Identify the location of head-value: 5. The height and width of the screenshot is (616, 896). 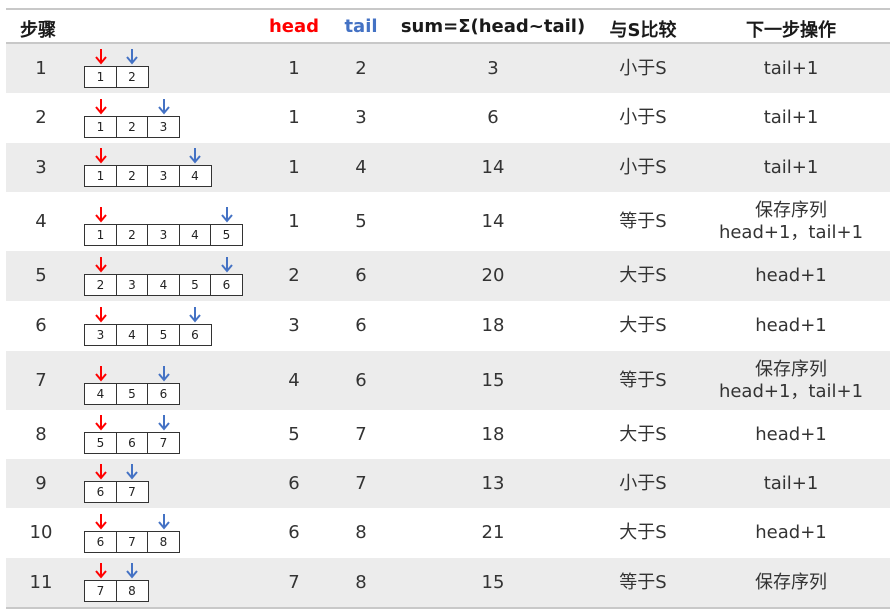
(294, 434).